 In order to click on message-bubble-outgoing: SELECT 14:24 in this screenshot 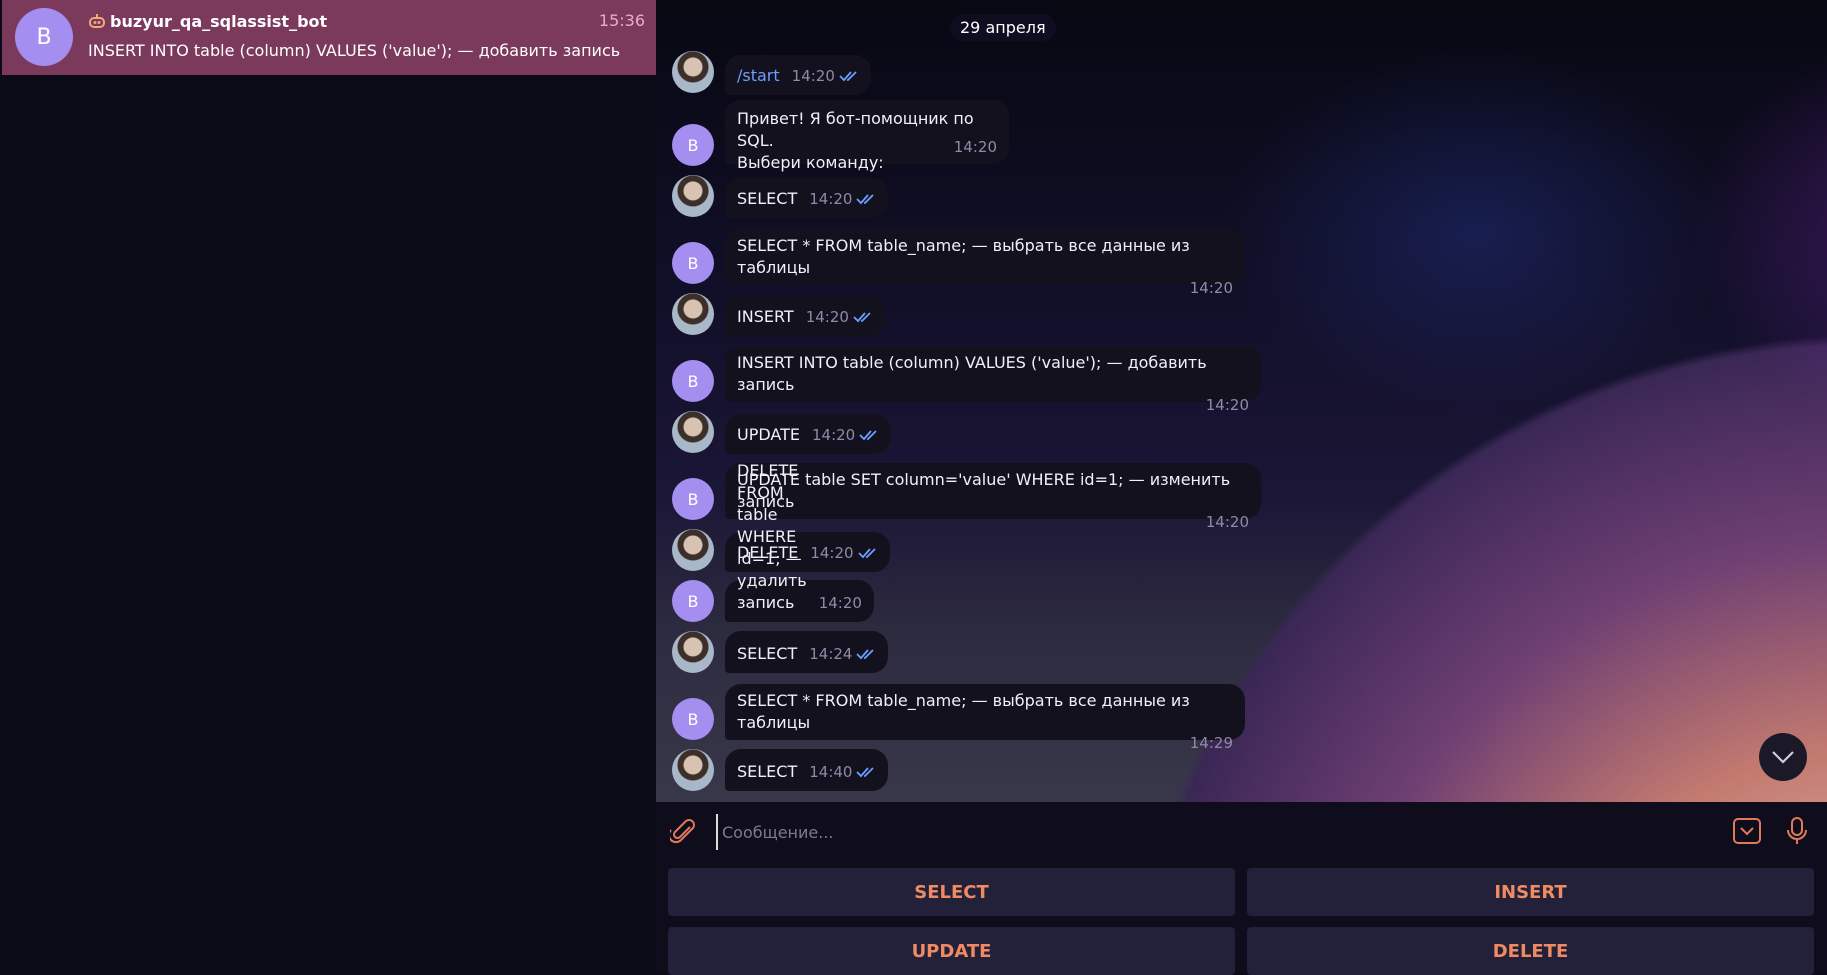, I will do `click(807, 652)`.